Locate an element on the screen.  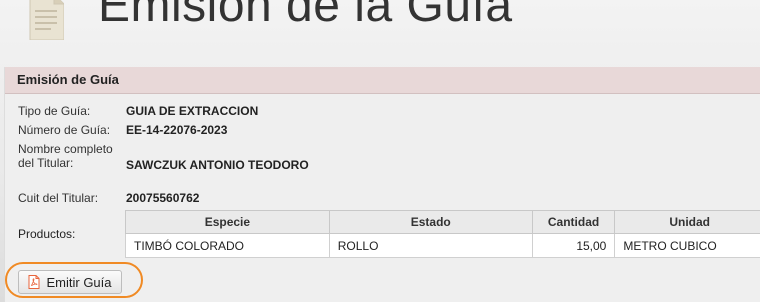
field-label: Nombre completo del Titular: is located at coordinates (65, 156).